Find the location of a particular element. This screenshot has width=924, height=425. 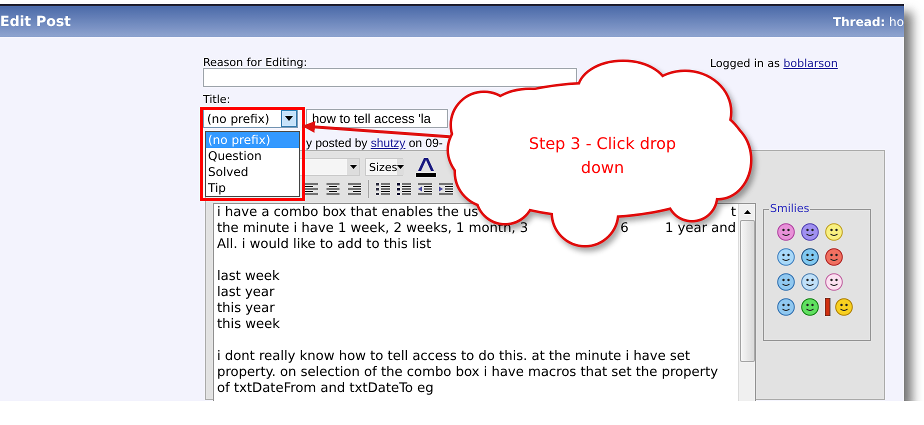

message-text: last year is located at coordinates (245, 293).